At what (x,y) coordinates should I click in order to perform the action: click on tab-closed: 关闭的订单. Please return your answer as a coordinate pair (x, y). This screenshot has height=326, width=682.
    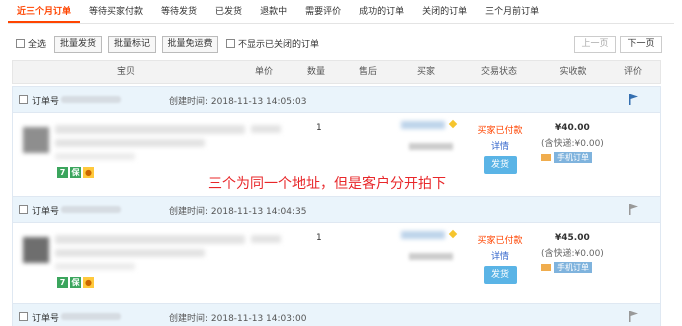
    Looking at the image, I should click on (444, 11).